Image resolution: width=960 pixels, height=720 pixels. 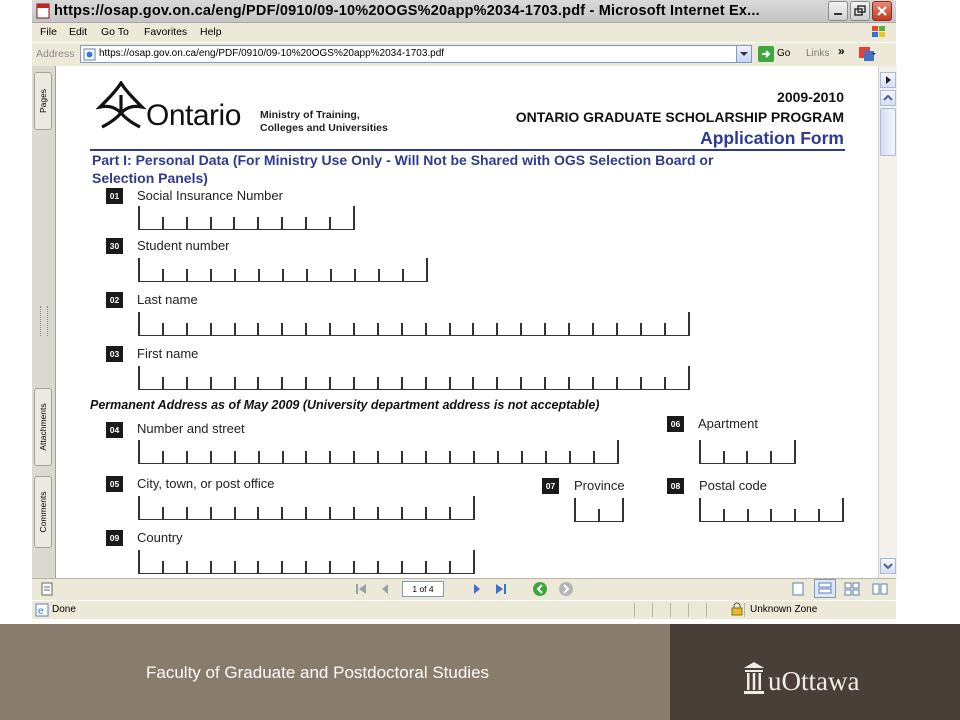 What do you see at coordinates (817, 53) in the screenshot?
I see `links-label: Links` at bounding box center [817, 53].